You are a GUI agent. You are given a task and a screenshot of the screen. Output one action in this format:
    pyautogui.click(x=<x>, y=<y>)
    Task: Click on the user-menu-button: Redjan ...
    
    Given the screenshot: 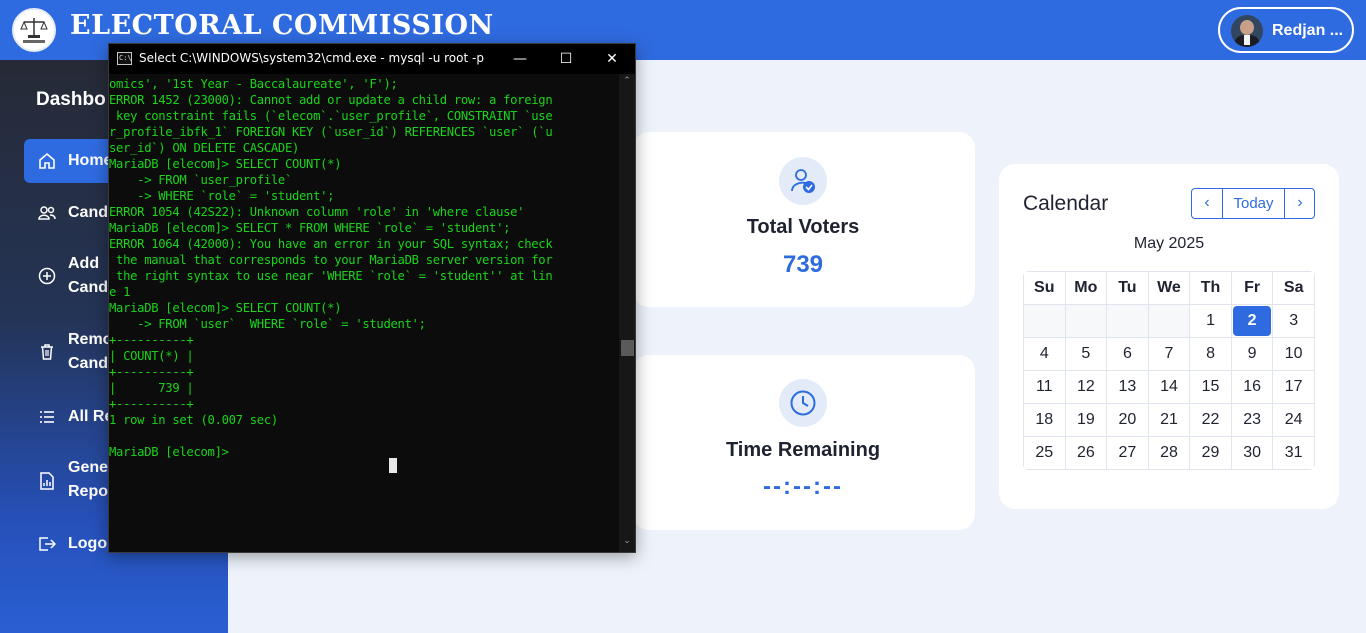 What is the action you would take?
    pyautogui.click(x=1286, y=30)
    